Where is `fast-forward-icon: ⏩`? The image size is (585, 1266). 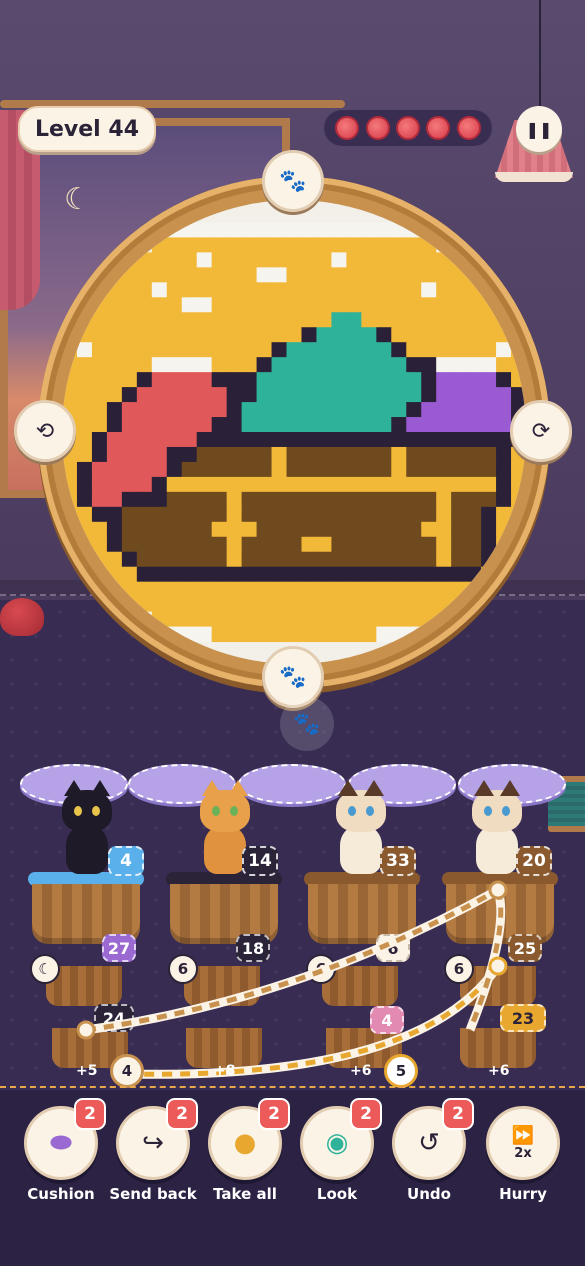
fast-forward-icon: ⏩ is located at coordinates (523, 1135).